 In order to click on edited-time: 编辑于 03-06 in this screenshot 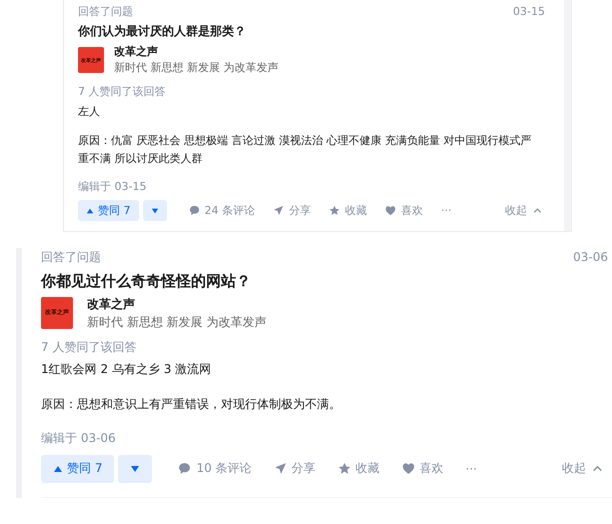, I will do `click(79, 438)`.